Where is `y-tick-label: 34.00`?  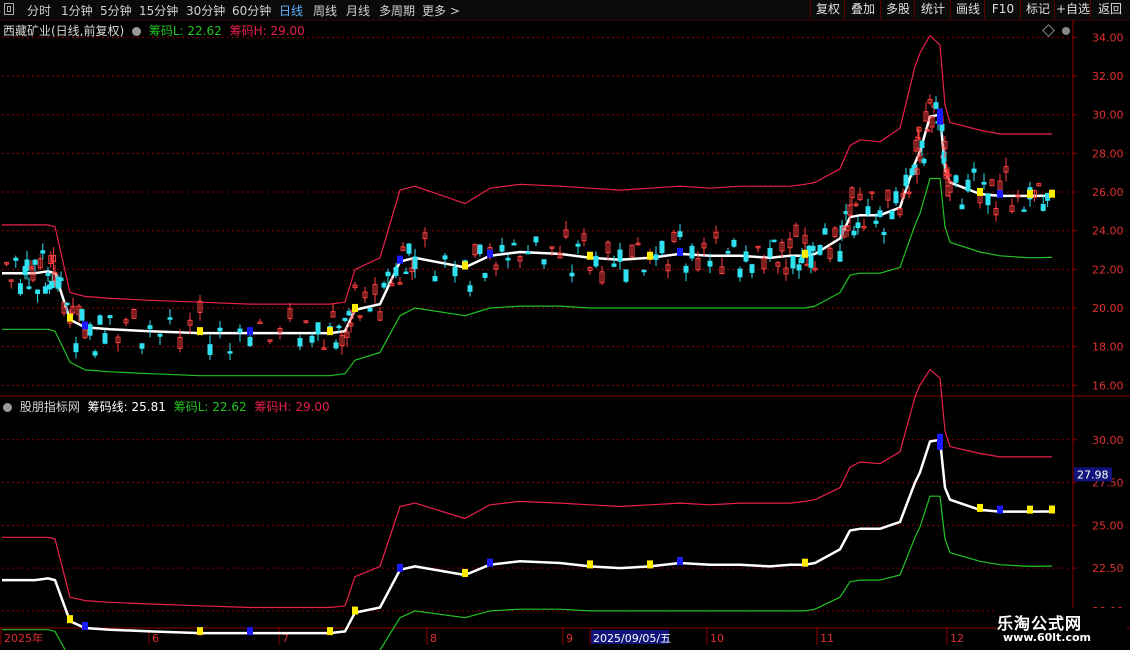 y-tick-label: 34.00 is located at coordinates (1108, 37).